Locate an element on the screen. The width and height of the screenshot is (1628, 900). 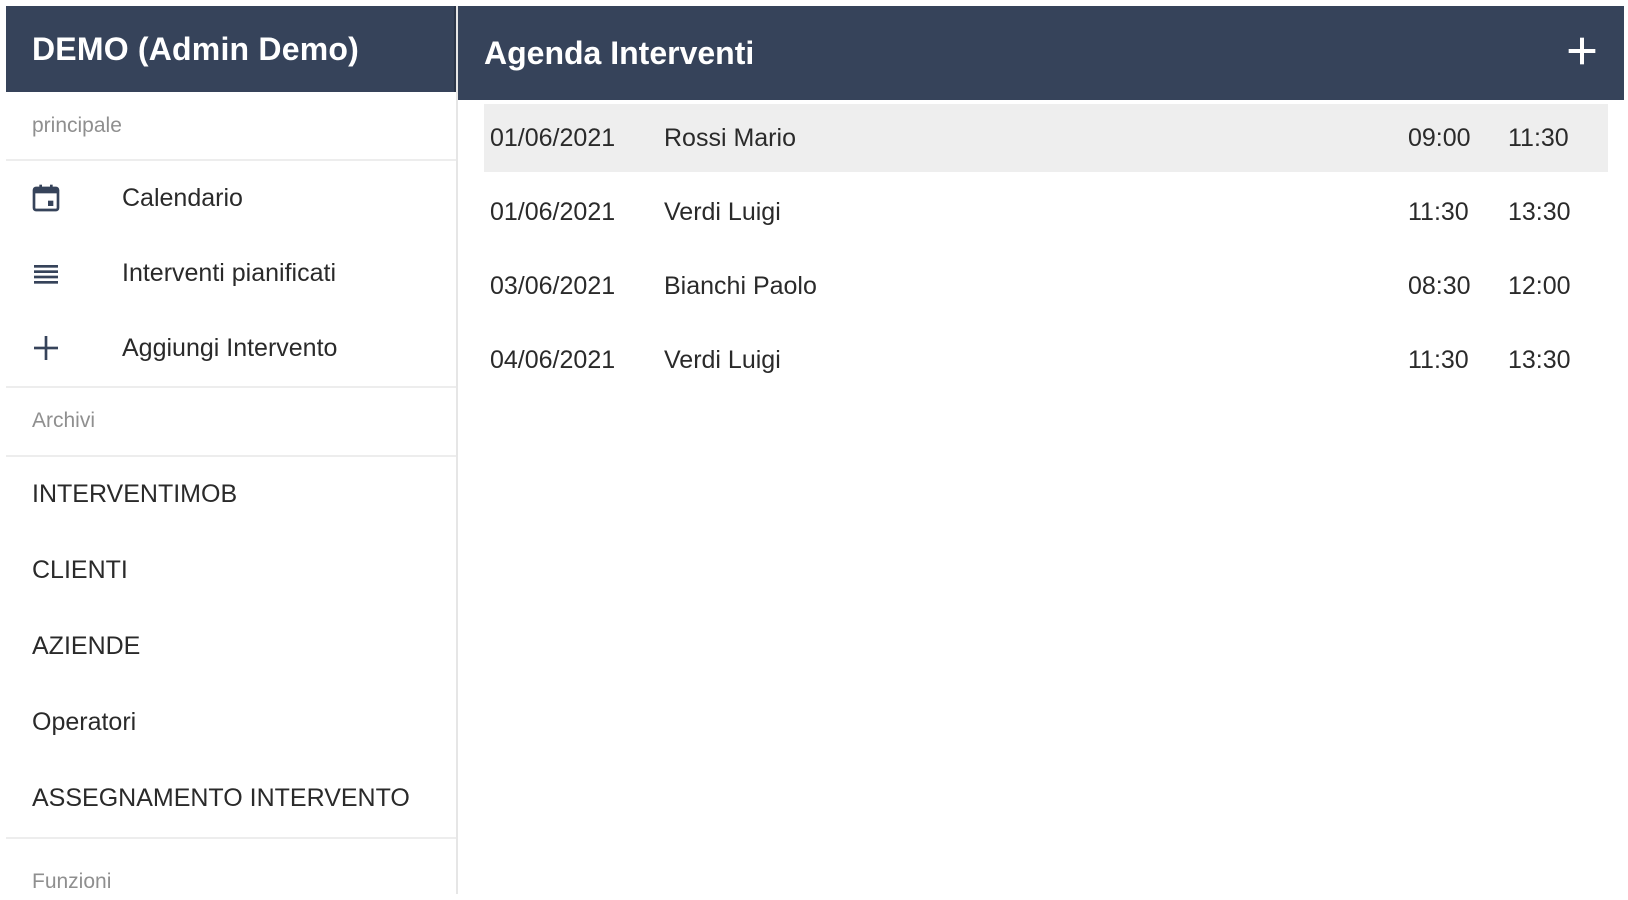
row-end-time: 11:30 is located at coordinates (1538, 137).